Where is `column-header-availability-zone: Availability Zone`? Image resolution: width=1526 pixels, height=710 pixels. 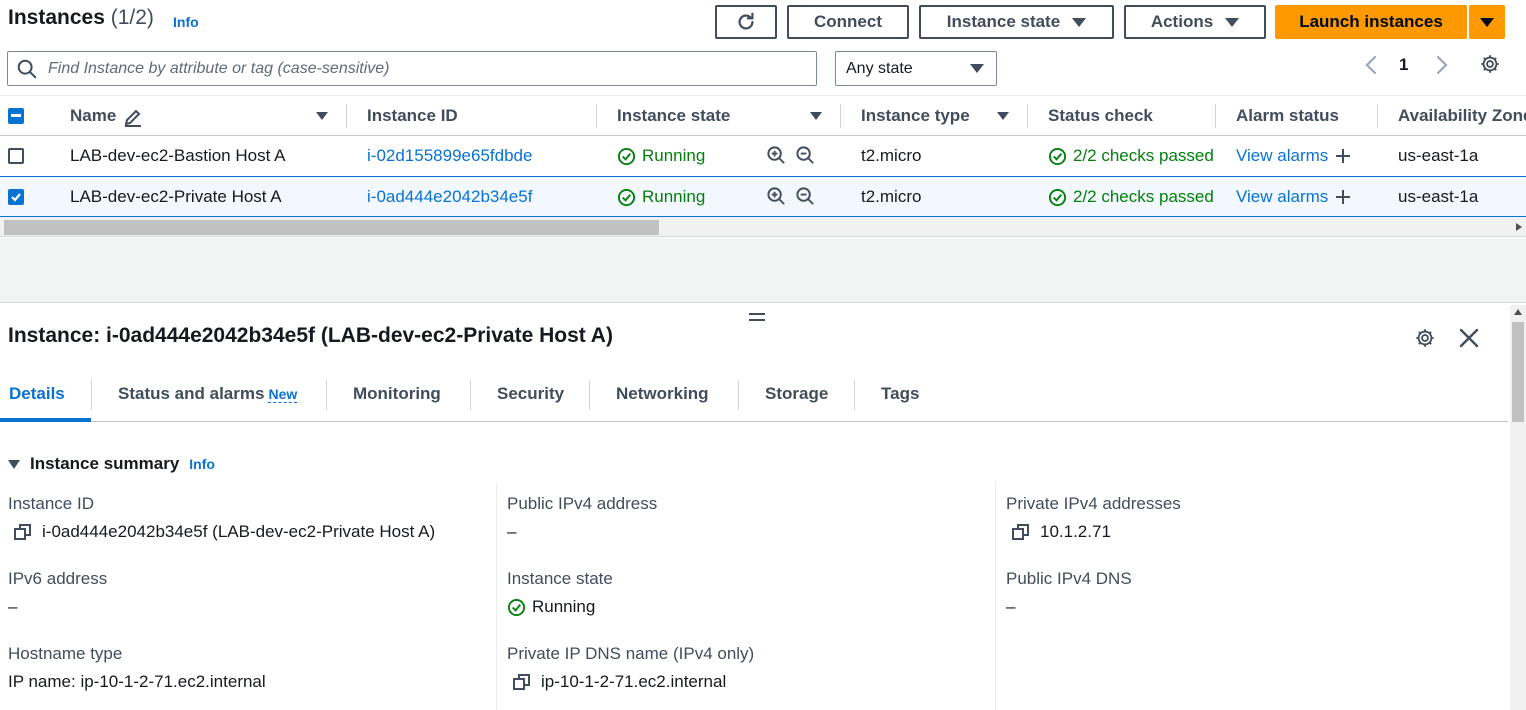 column-header-availability-zone: Availability Zone is located at coordinates (1462, 116).